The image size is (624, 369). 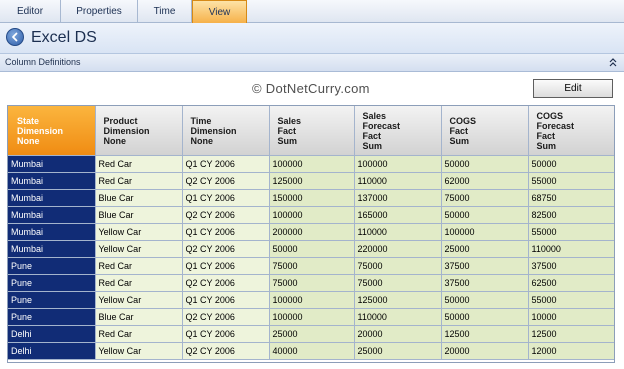 I want to click on table-cell: 200000, so click(x=312, y=232).